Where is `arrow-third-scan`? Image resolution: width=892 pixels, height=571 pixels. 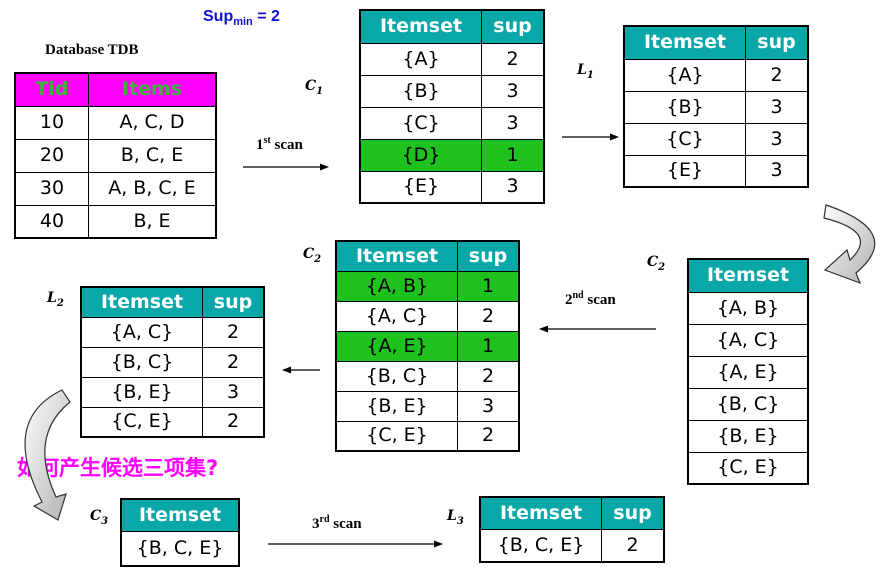
arrow-third-scan is located at coordinates (355, 544).